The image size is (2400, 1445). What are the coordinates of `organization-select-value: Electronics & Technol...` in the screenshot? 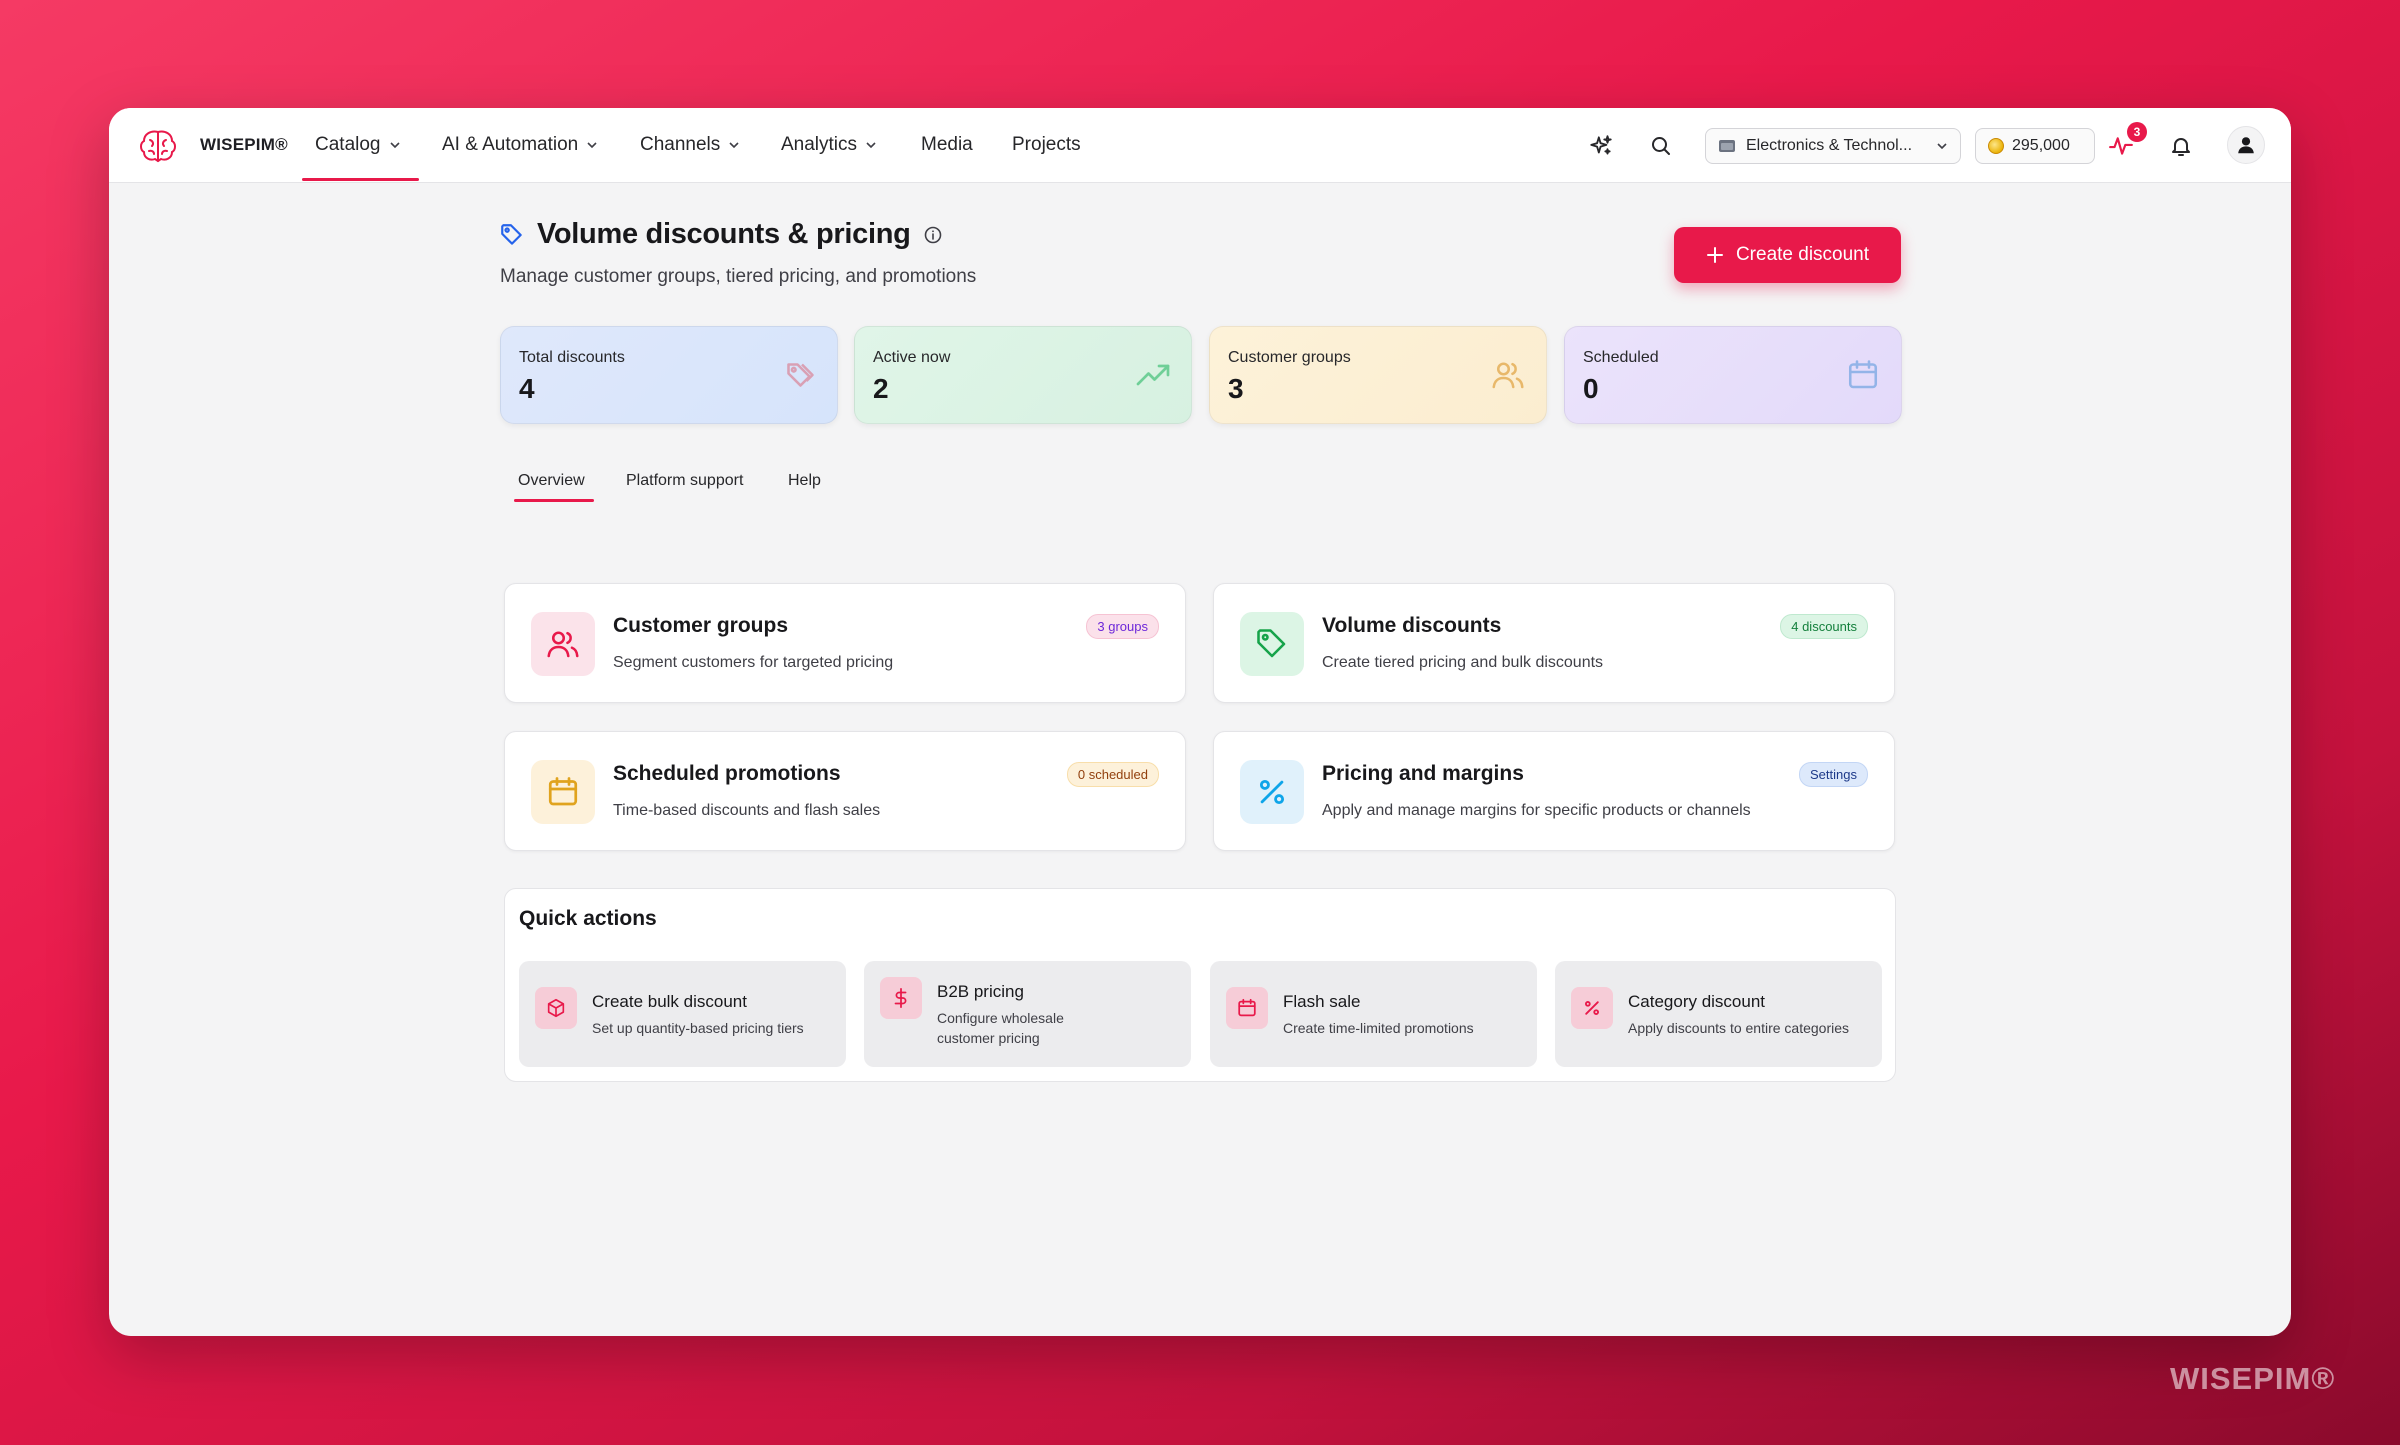 It's located at (1829, 145).